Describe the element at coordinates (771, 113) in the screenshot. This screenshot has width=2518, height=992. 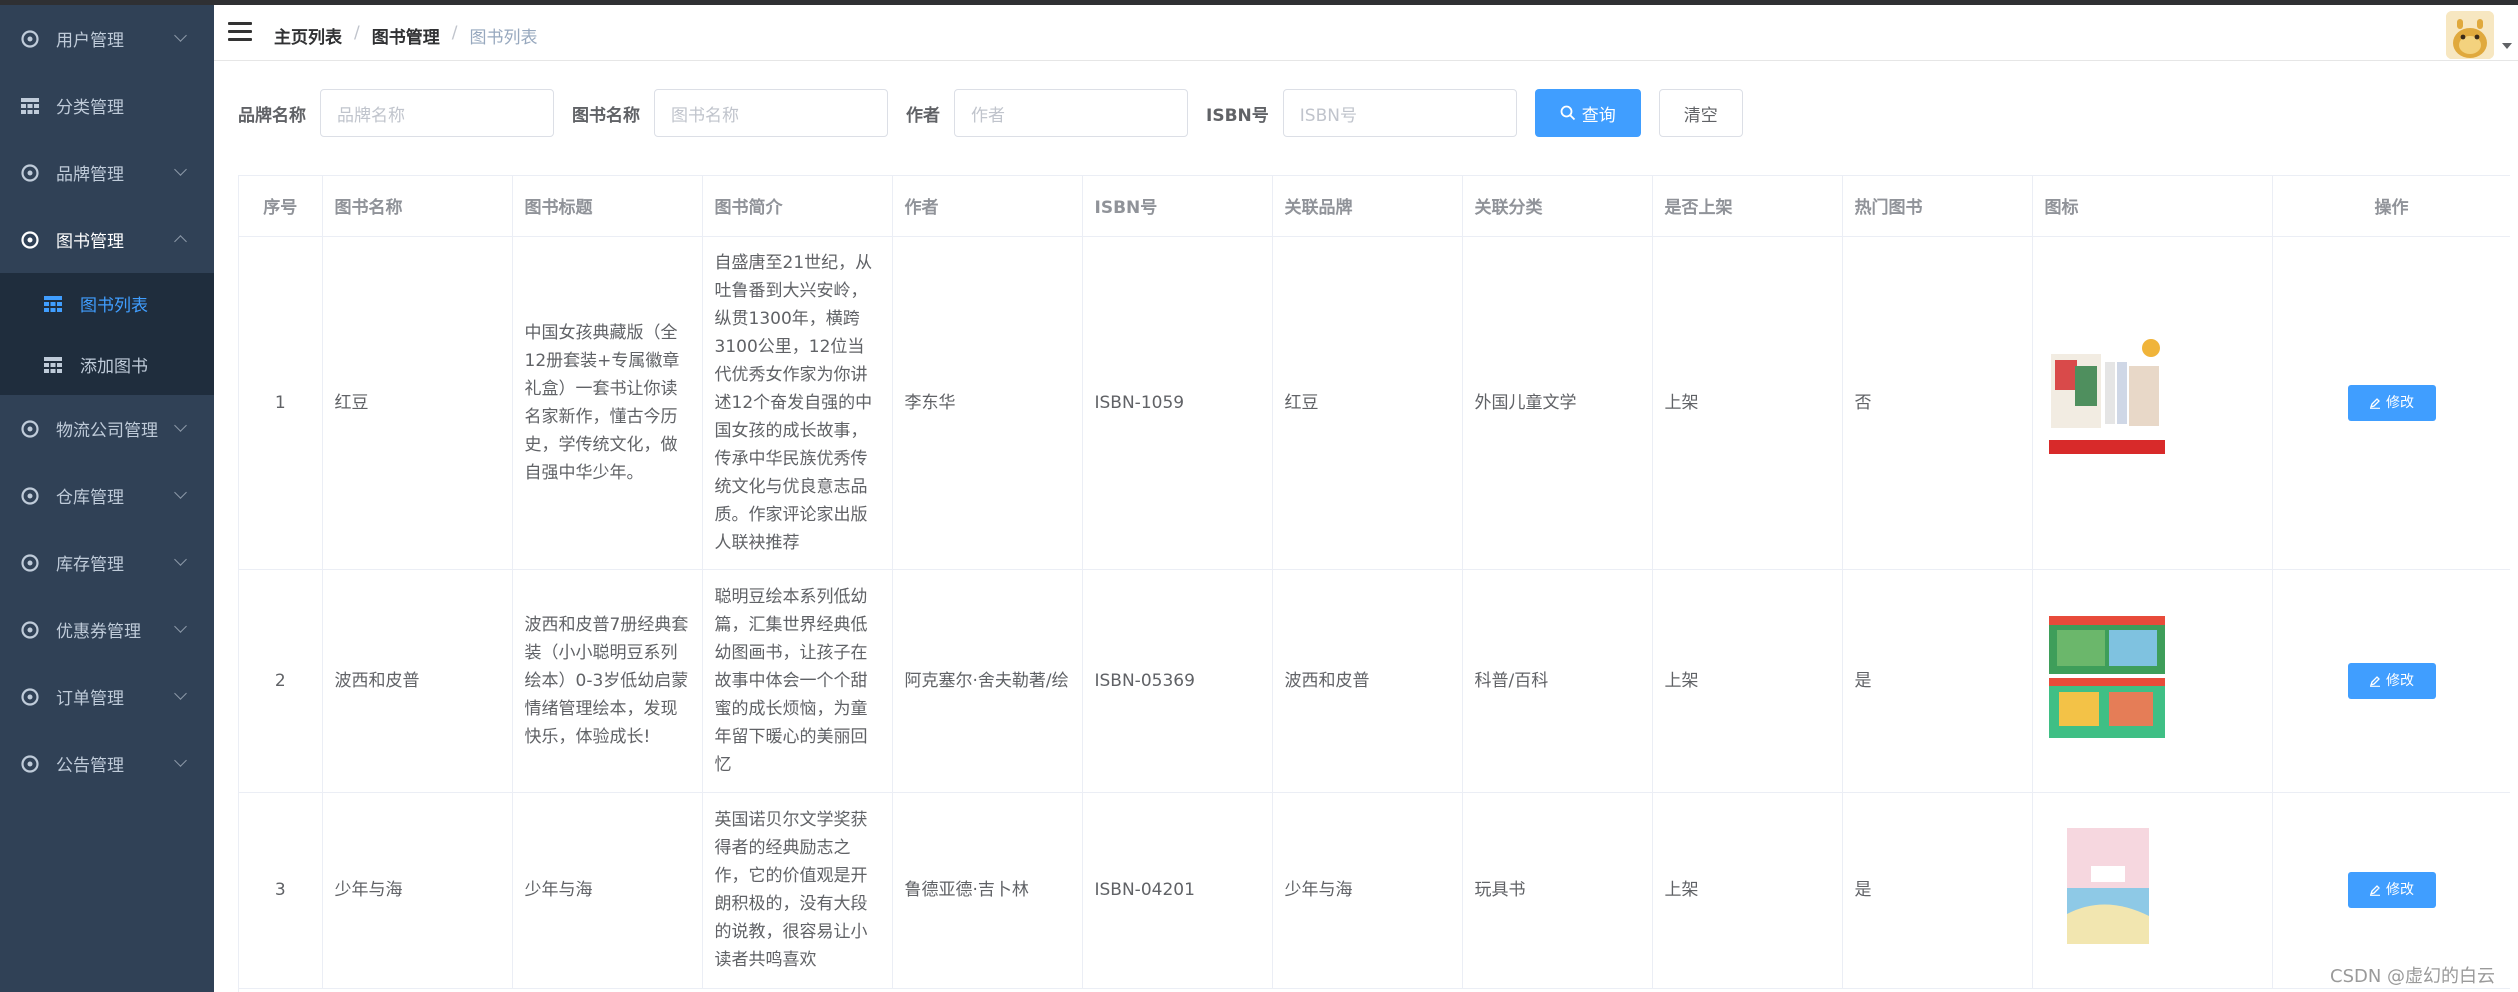
I see `book-name-input: 图书名称` at that location.